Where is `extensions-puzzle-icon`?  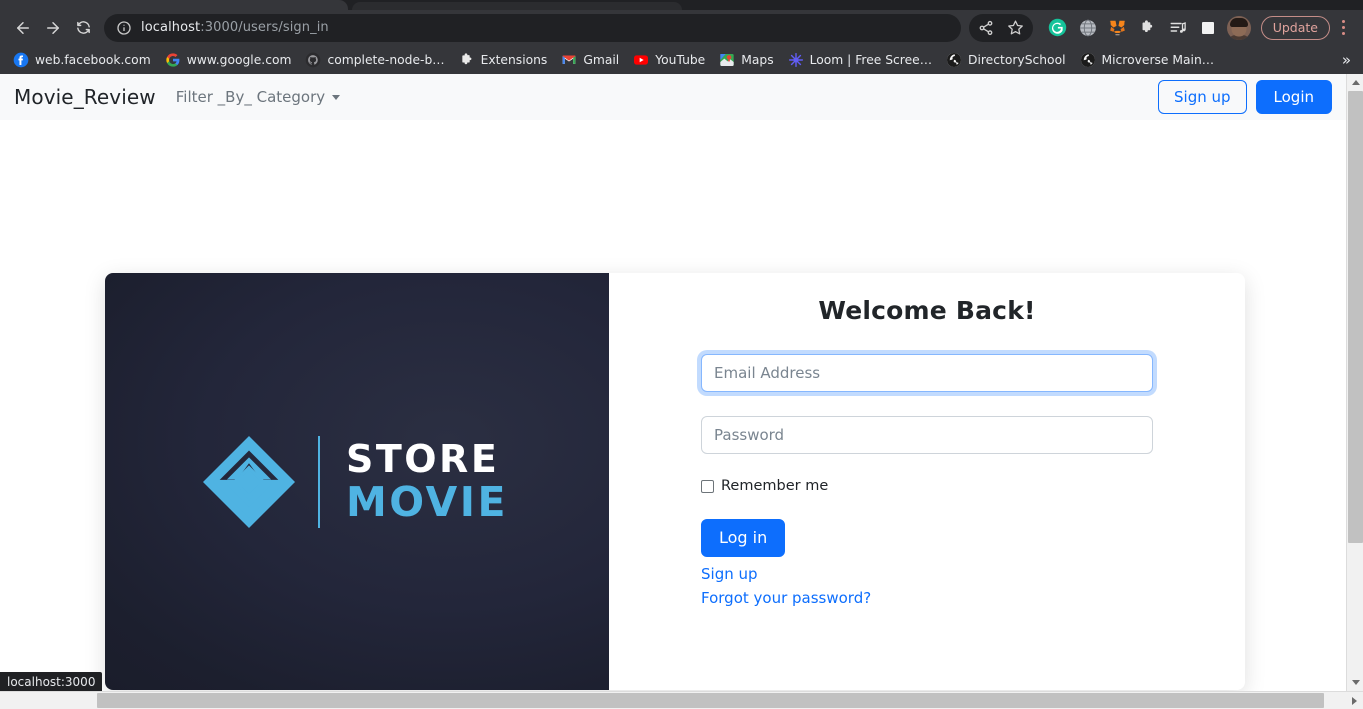 extensions-puzzle-icon is located at coordinates (1148, 28).